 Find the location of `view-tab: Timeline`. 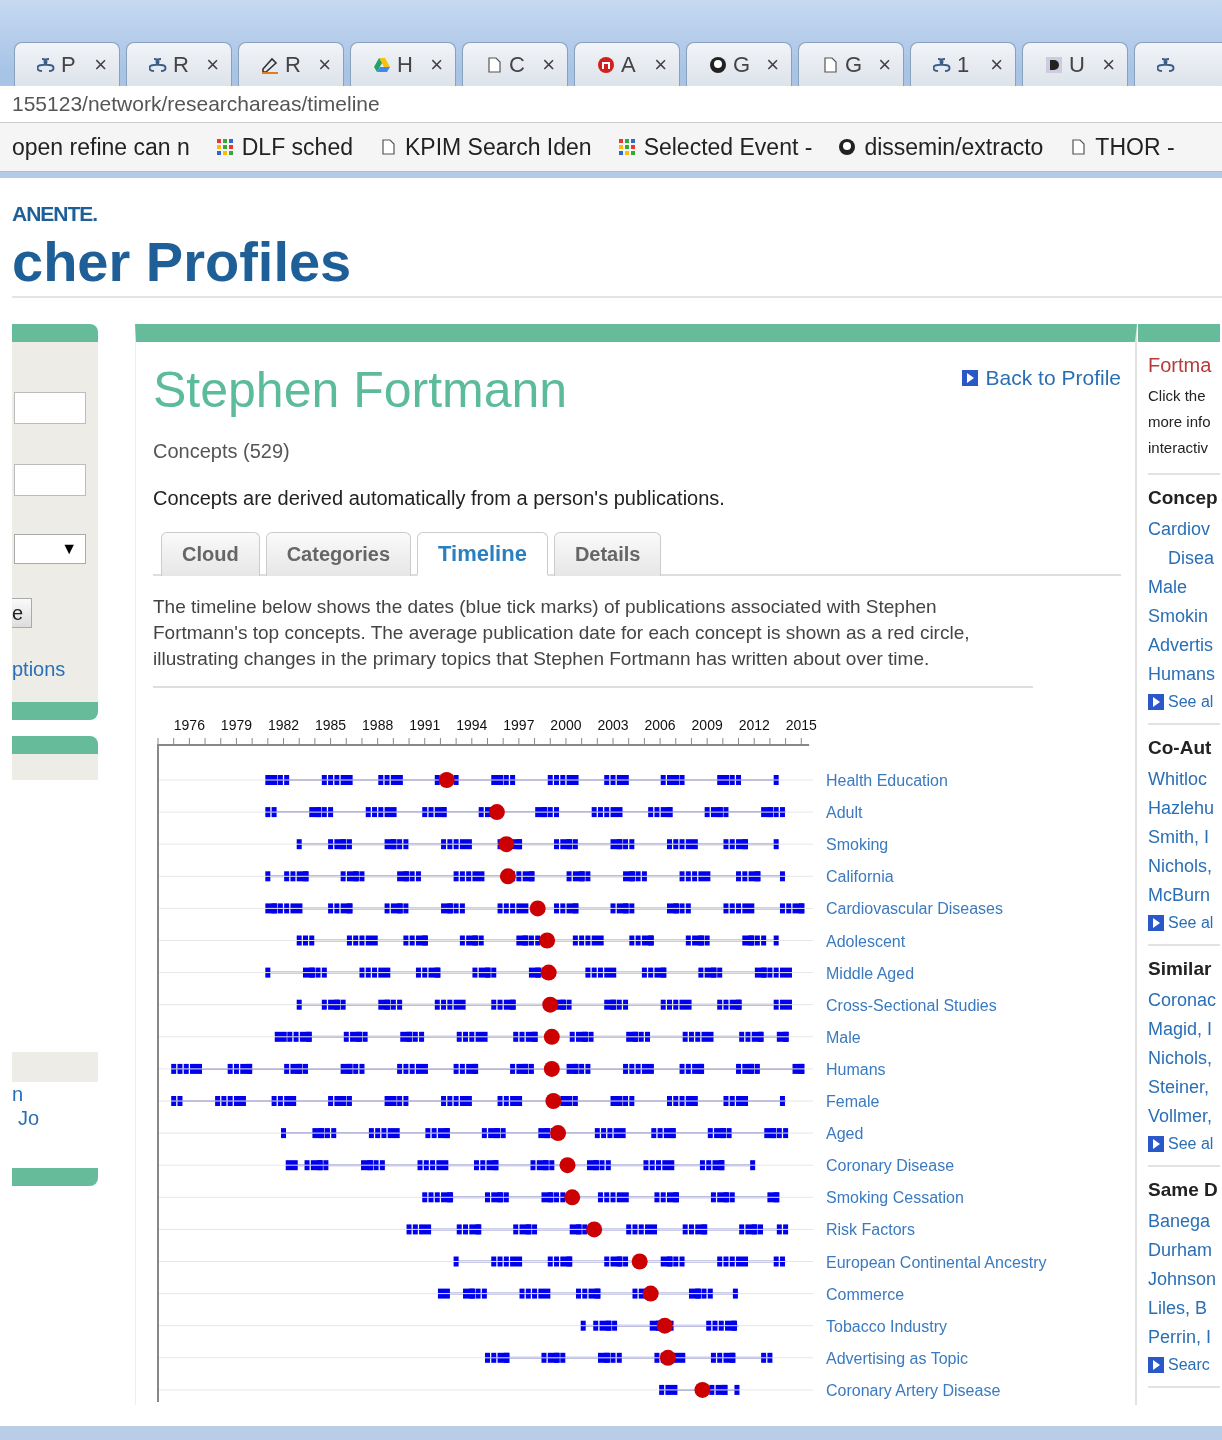

view-tab: Timeline is located at coordinates (482, 554).